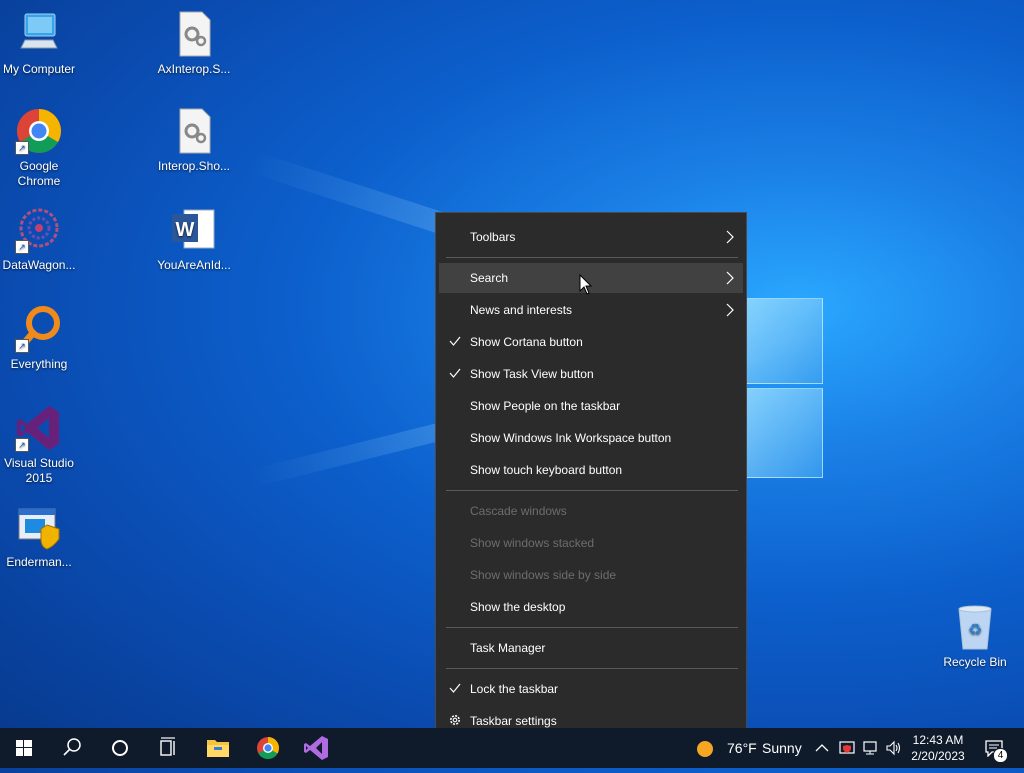 This screenshot has width=1024, height=773. Describe the element at coordinates (784, 385) in the screenshot. I see `windows-logo-wallpaper` at that location.